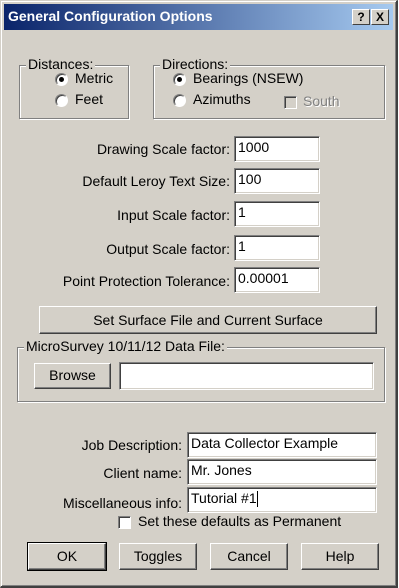  Describe the element at coordinates (277, 214) in the screenshot. I see `input-scale-input: 1` at that location.